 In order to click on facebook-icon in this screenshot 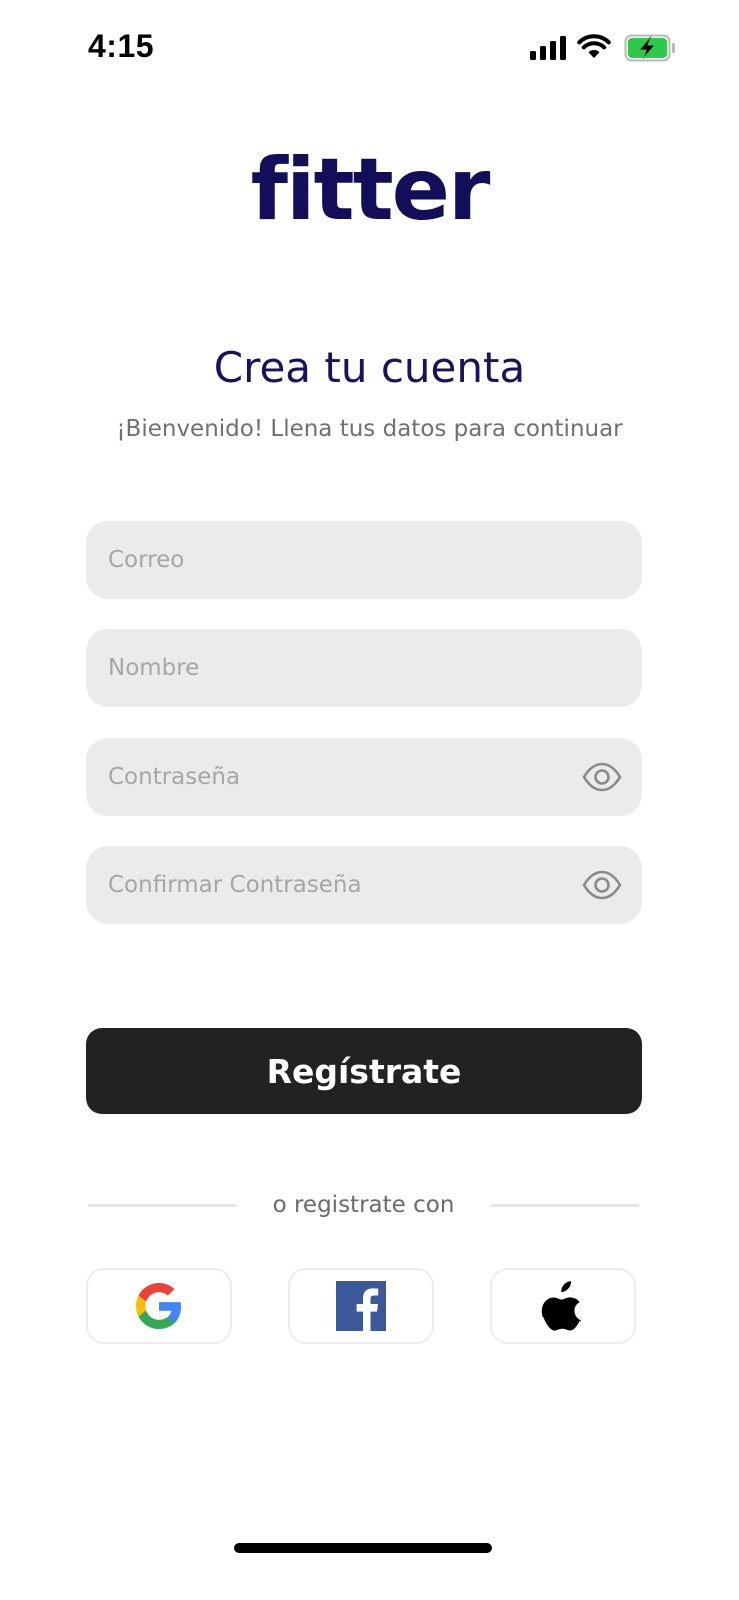, I will do `click(361, 1306)`.